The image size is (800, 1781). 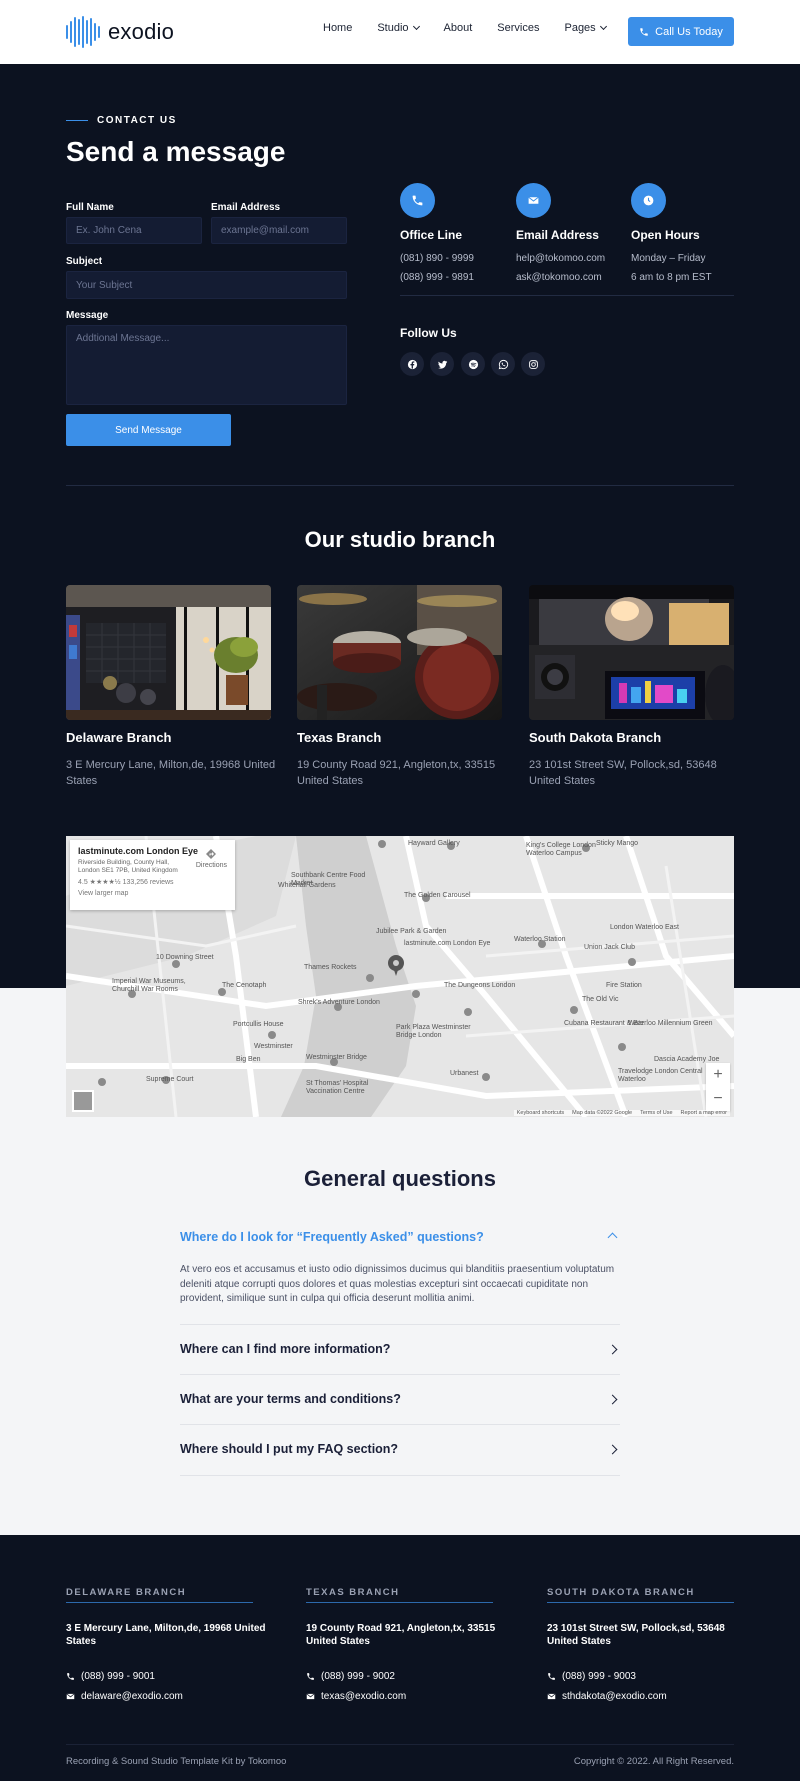 I want to click on footer-south-dakota-phone: (088) 999 - 9003, so click(x=591, y=1676).